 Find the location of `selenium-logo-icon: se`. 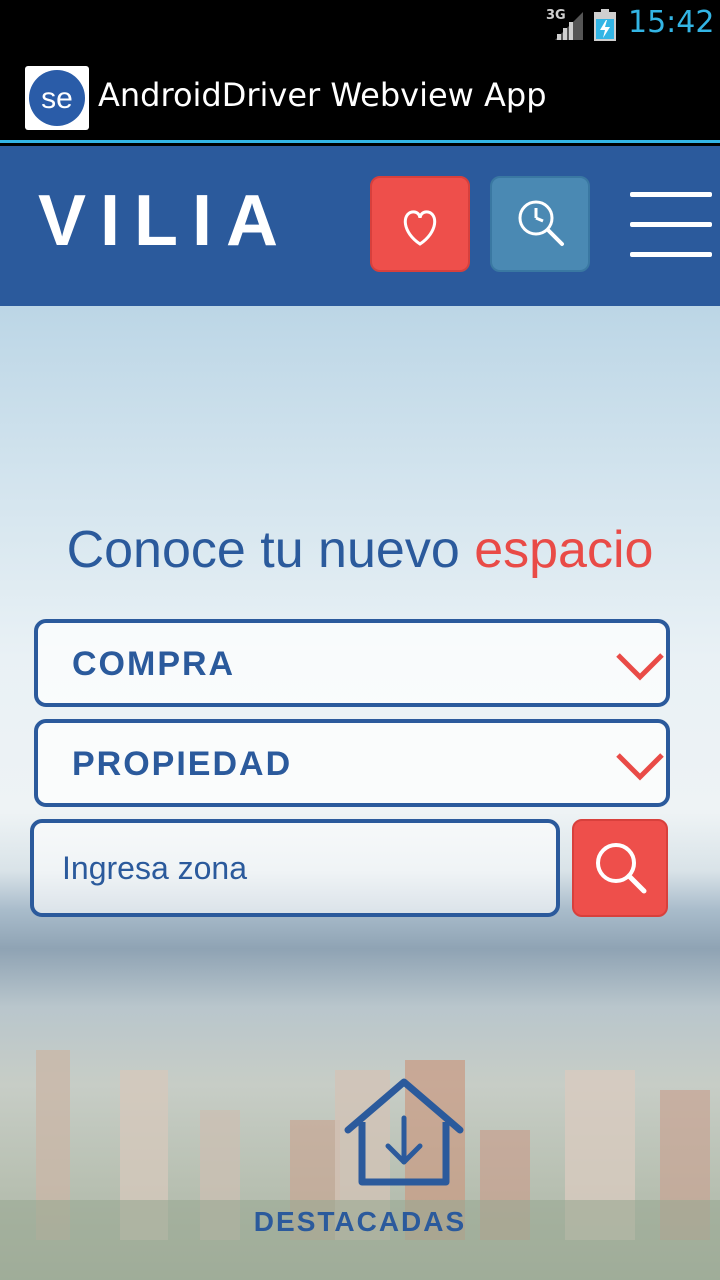

selenium-logo-icon: se is located at coordinates (57, 98).